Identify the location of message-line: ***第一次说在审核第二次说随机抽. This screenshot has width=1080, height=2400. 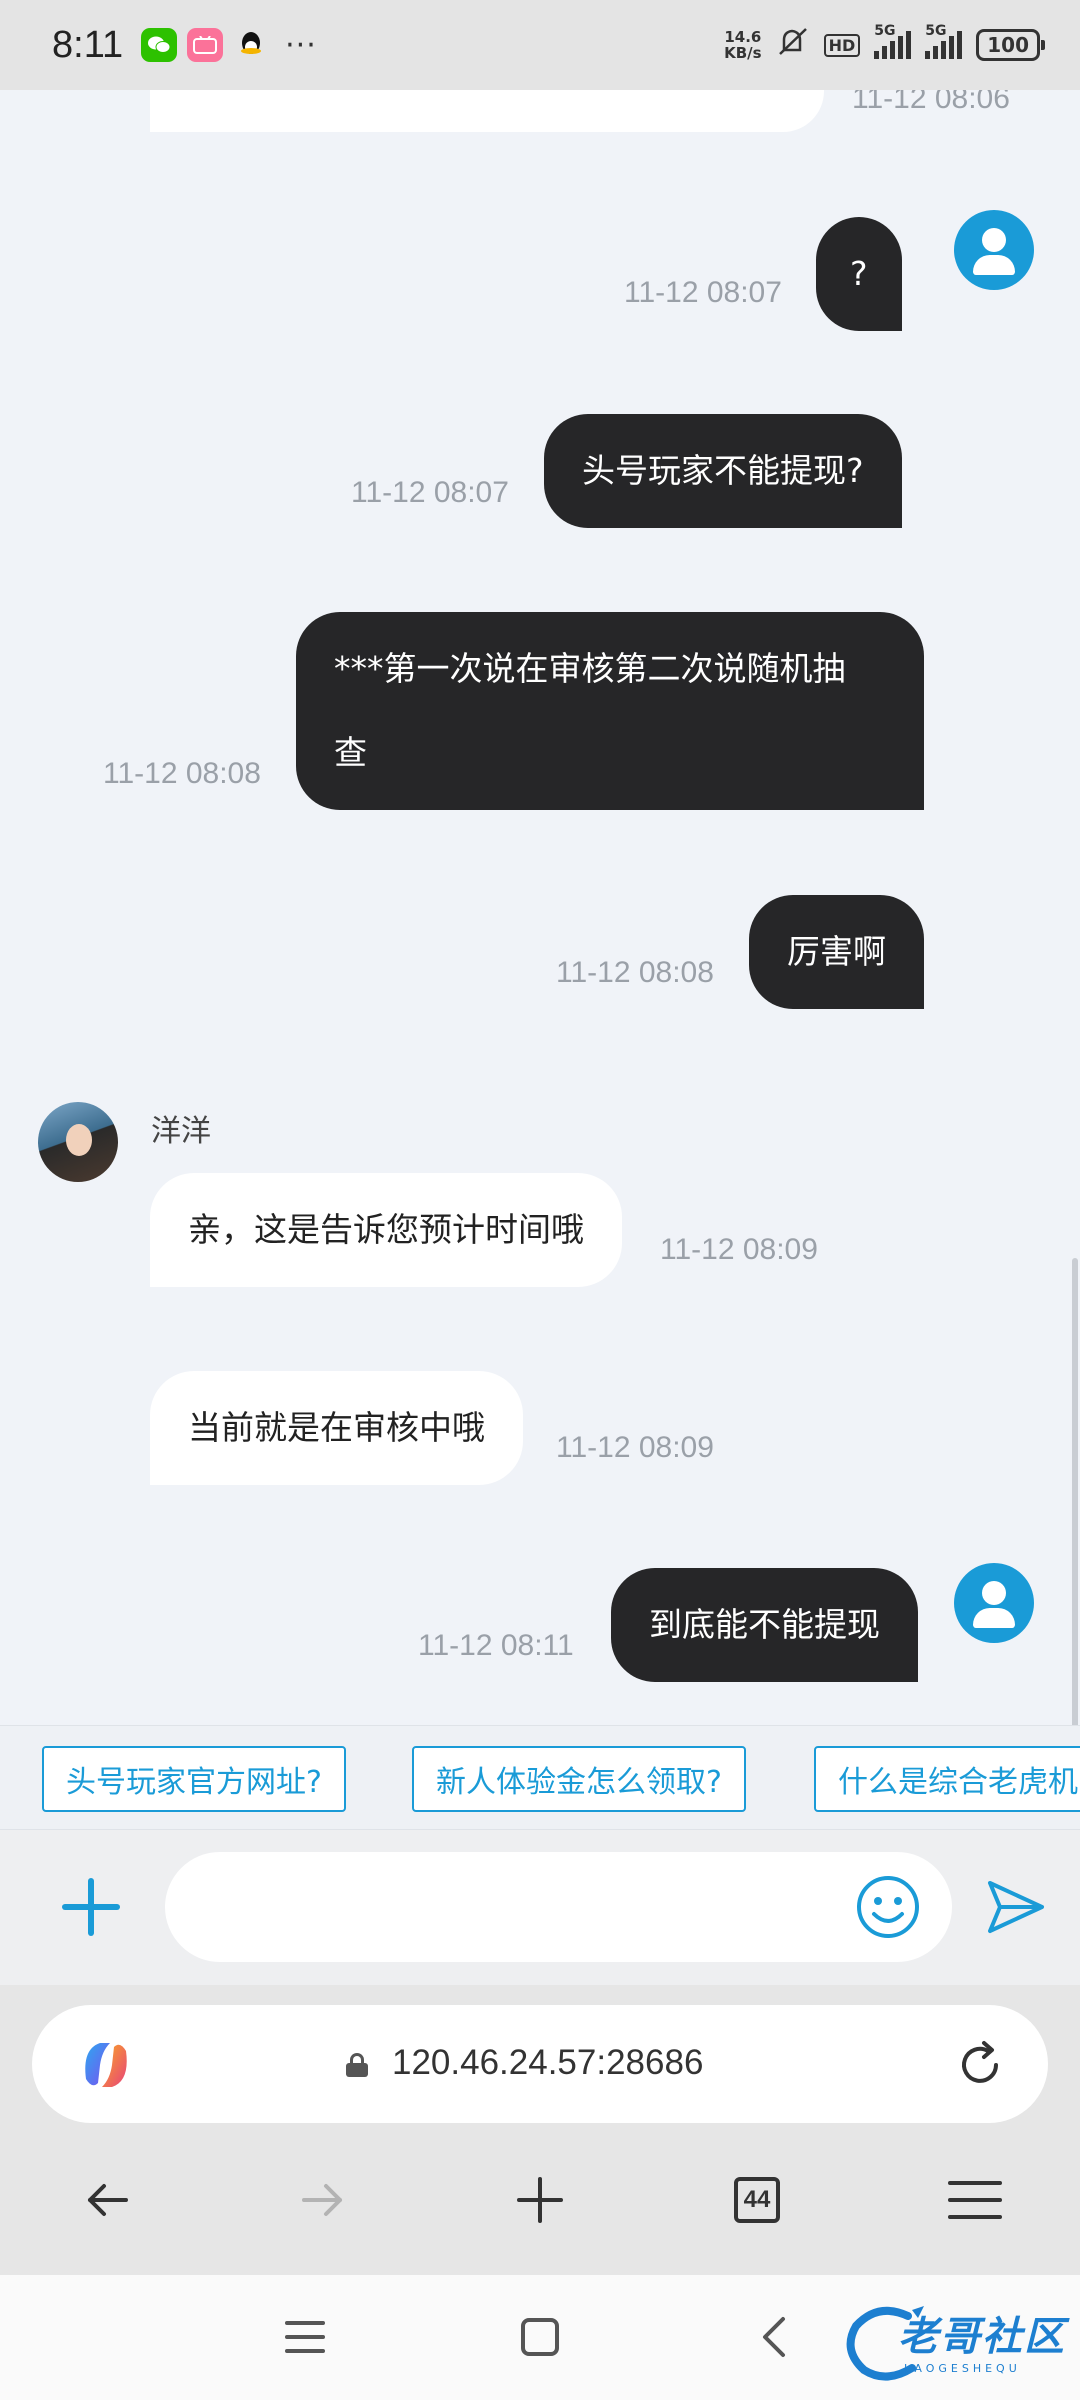
(590, 668).